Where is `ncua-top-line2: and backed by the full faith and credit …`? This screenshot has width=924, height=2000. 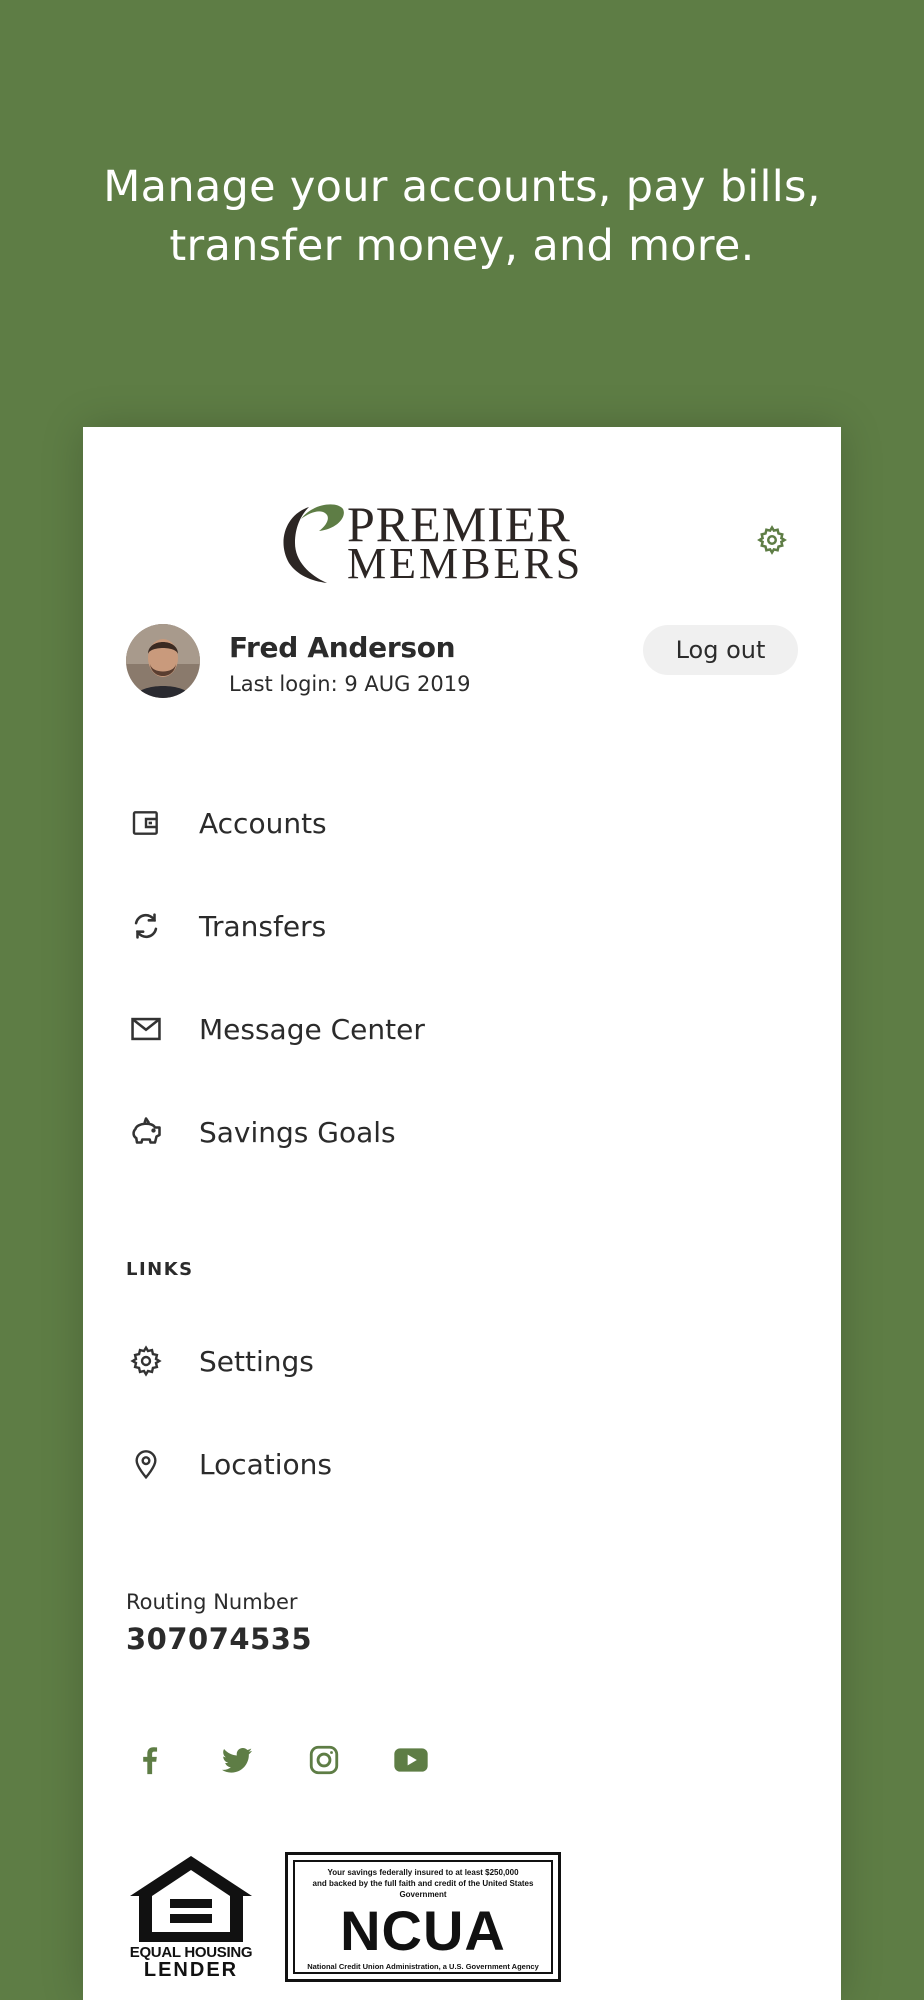 ncua-top-line2: and backed by the full faith and credit … is located at coordinates (423, 1889).